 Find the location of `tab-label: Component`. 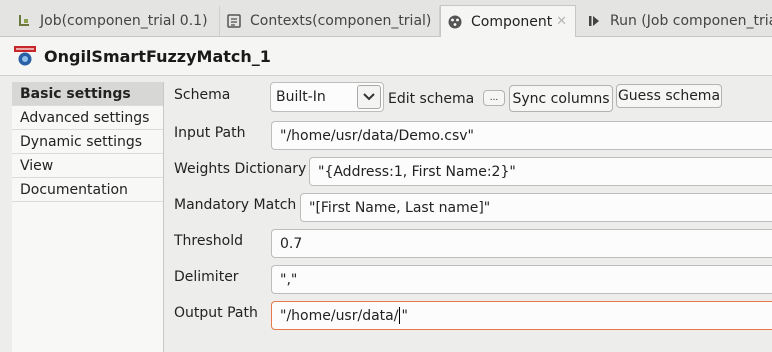

tab-label: Component is located at coordinates (512, 21).